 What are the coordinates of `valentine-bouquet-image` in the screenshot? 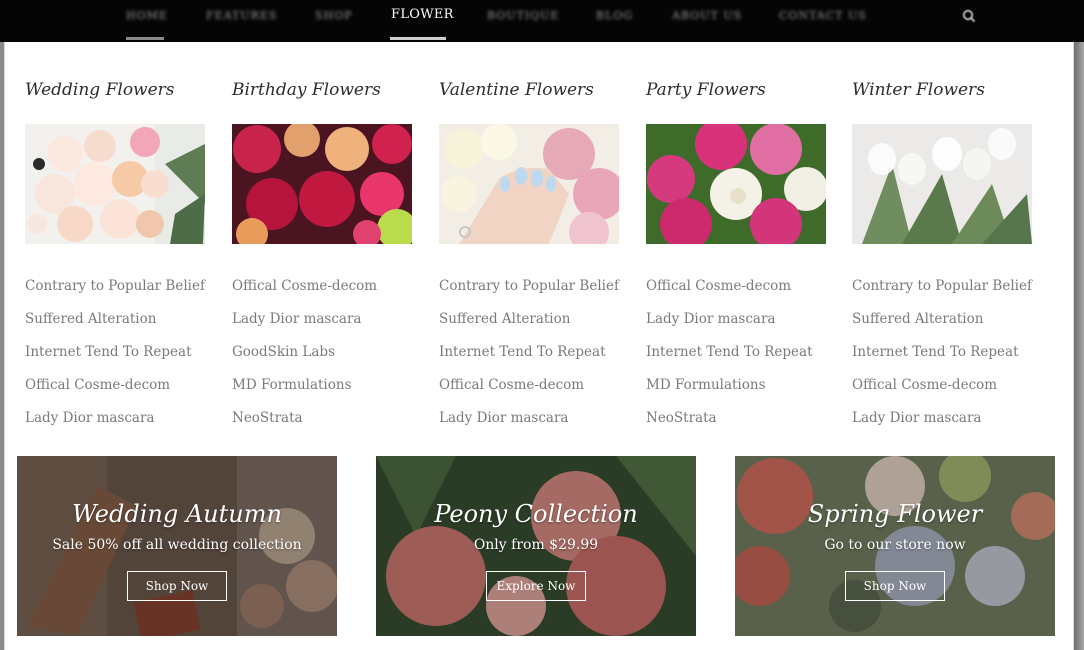 It's located at (529, 184).